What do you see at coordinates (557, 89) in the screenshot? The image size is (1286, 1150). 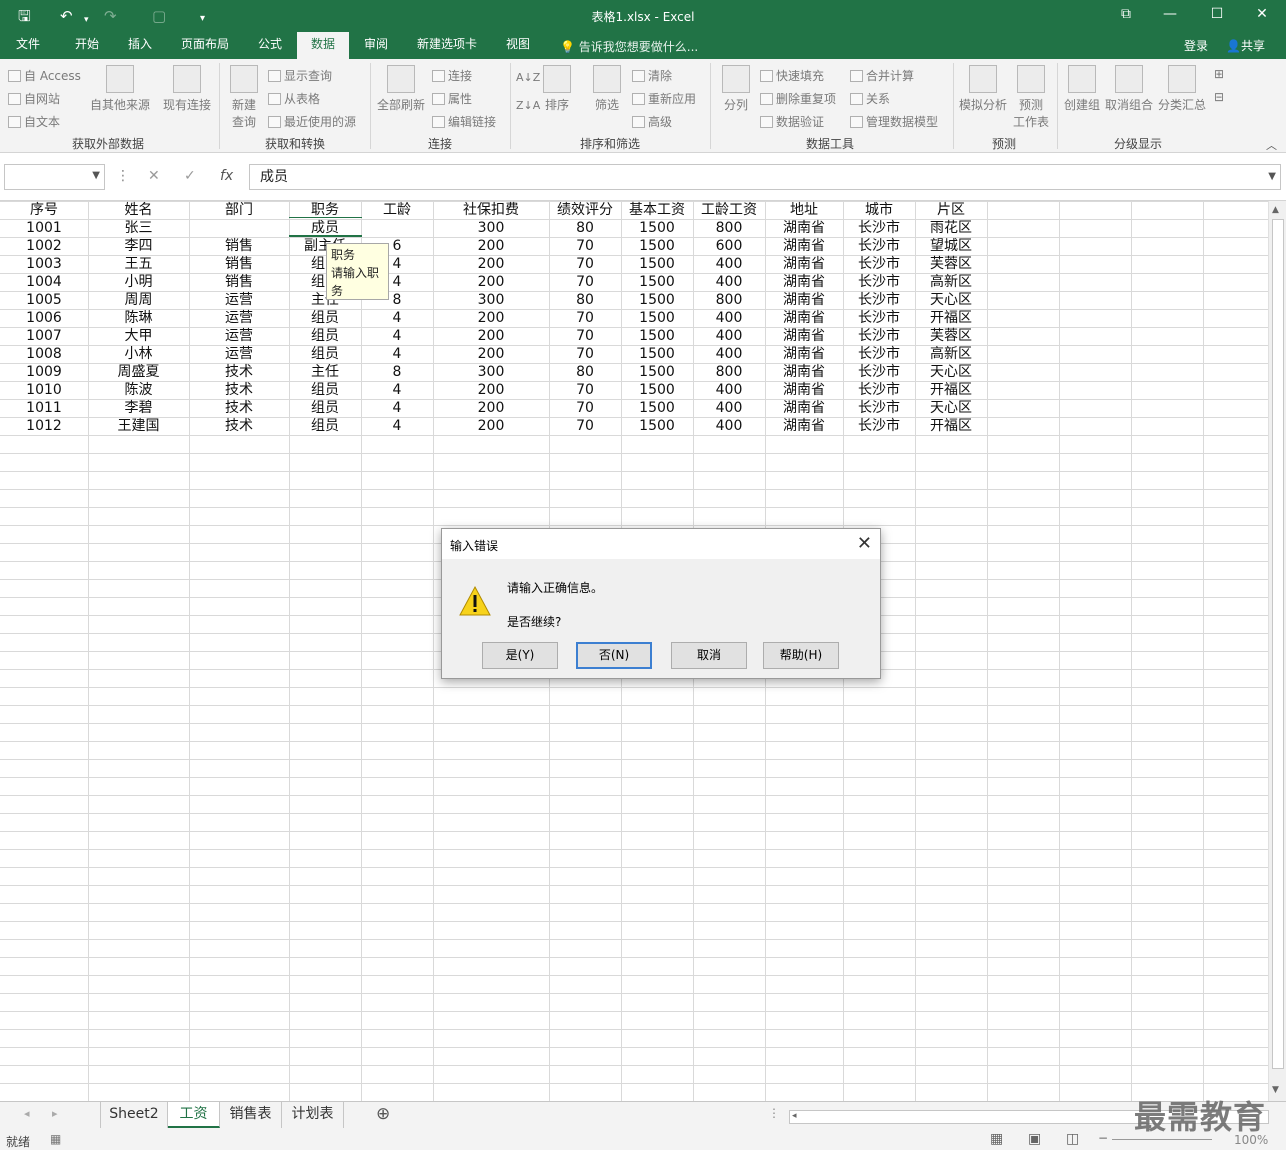 I see `sort-button: 排序` at bounding box center [557, 89].